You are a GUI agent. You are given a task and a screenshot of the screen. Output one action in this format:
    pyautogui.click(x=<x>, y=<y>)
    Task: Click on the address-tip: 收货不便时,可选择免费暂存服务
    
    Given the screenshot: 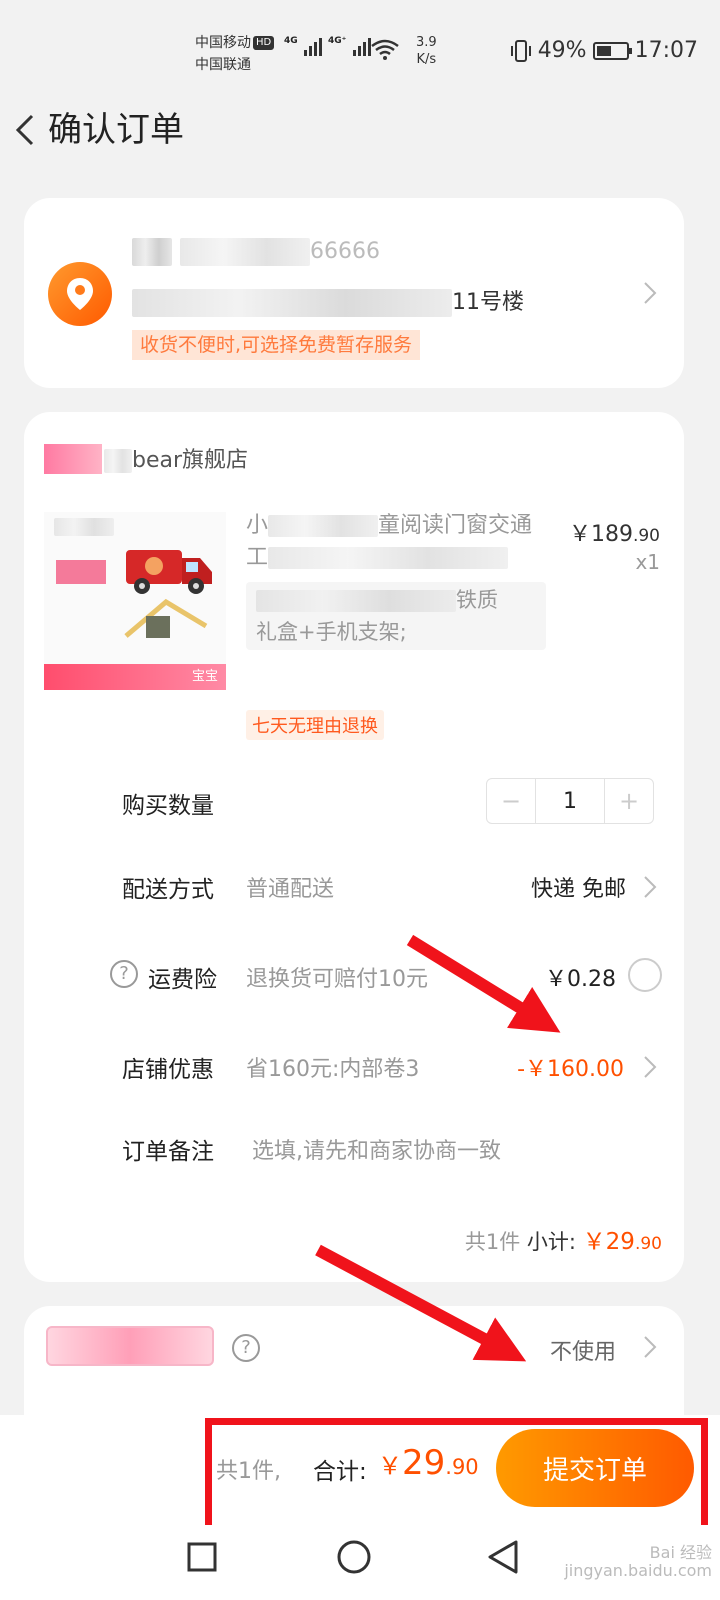 What is the action you would take?
    pyautogui.click(x=276, y=345)
    